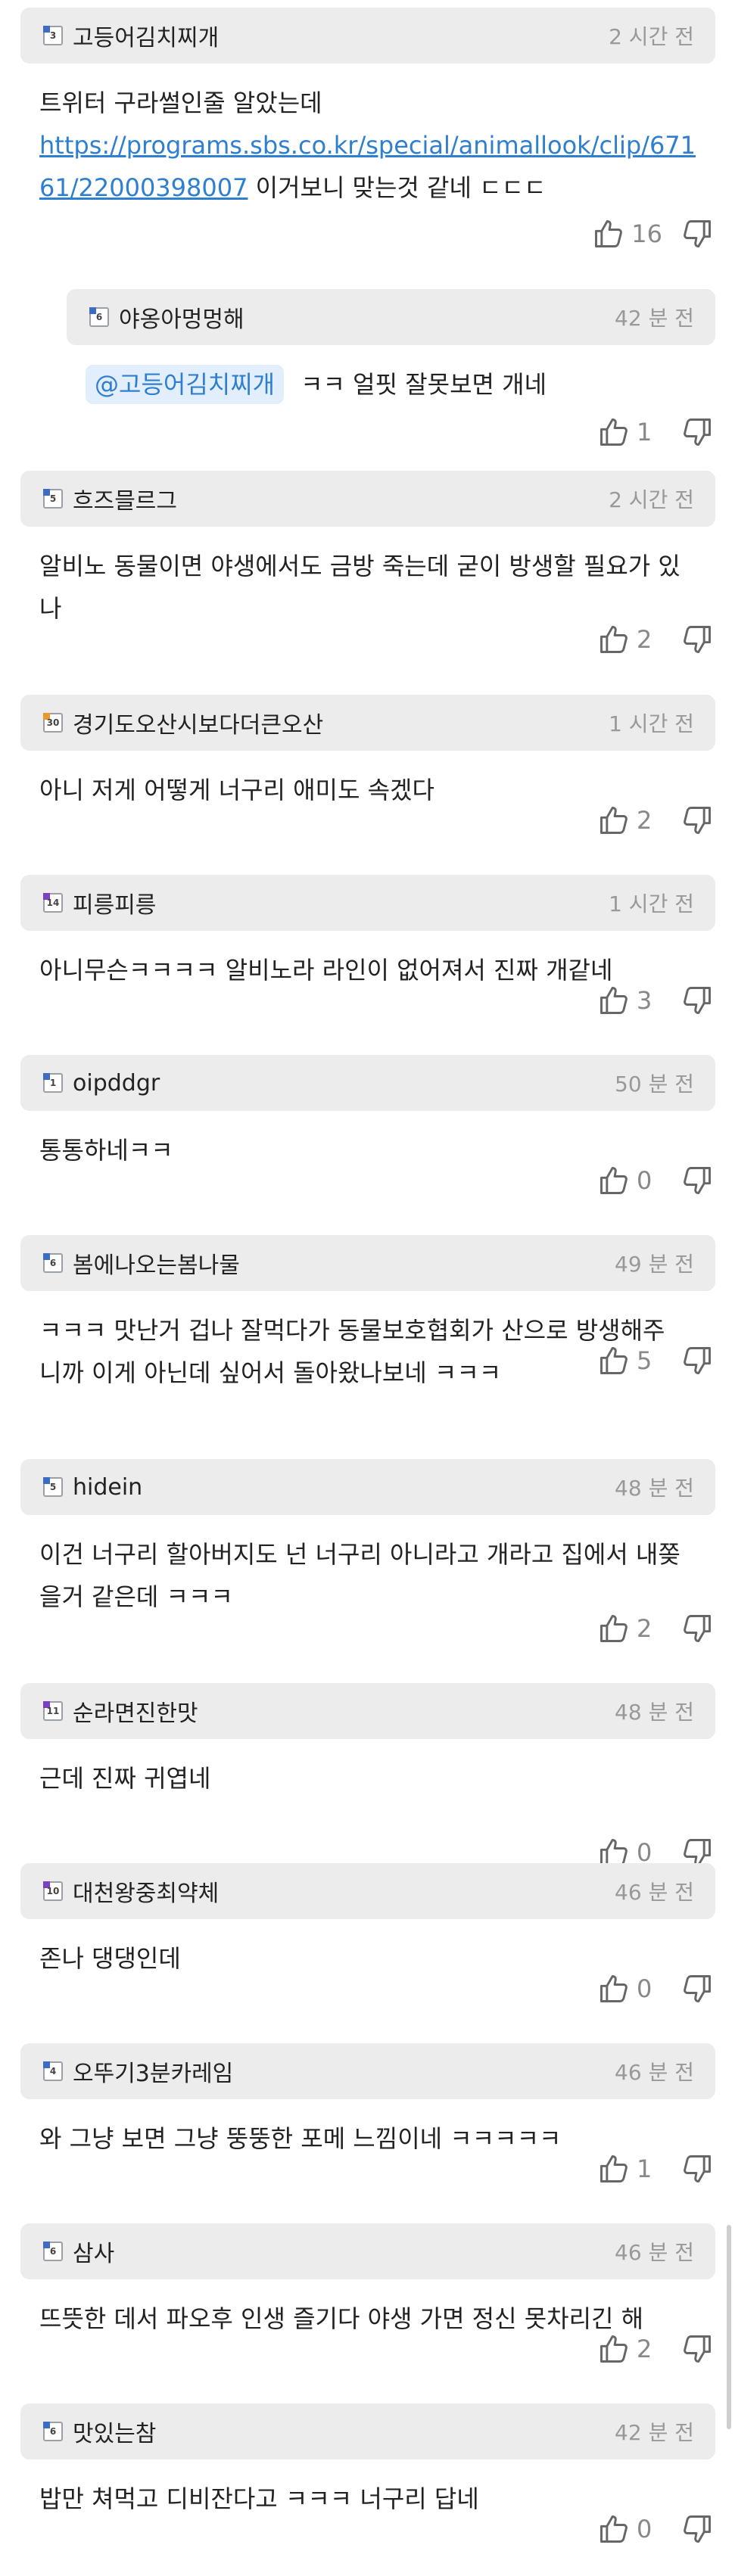  What do you see at coordinates (53, 903) in the screenshot?
I see `user-level-icon: 14` at bounding box center [53, 903].